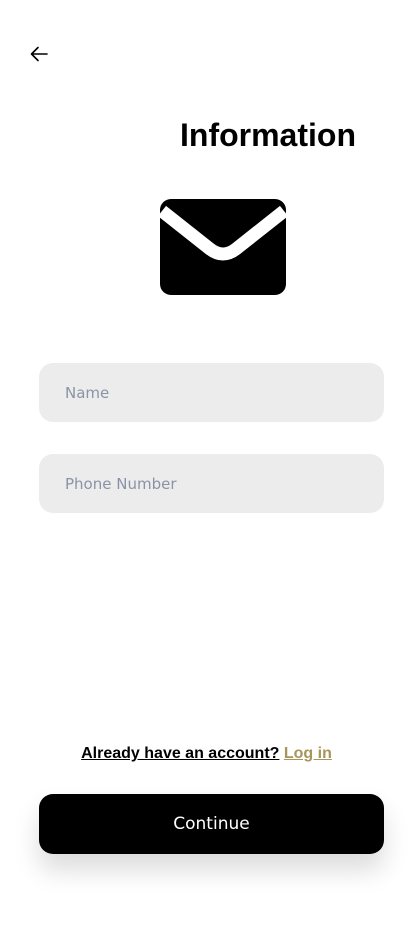  I want to click on arrow-left-icon, so click(39, 56).